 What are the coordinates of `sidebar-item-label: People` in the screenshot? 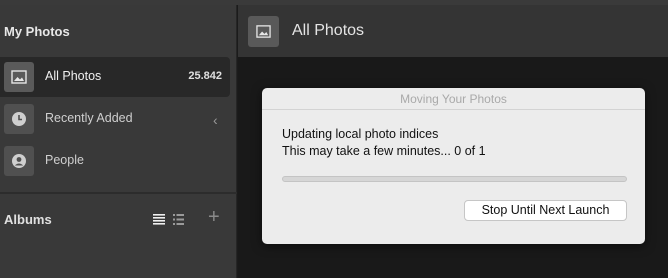 It's located at (64, 160).